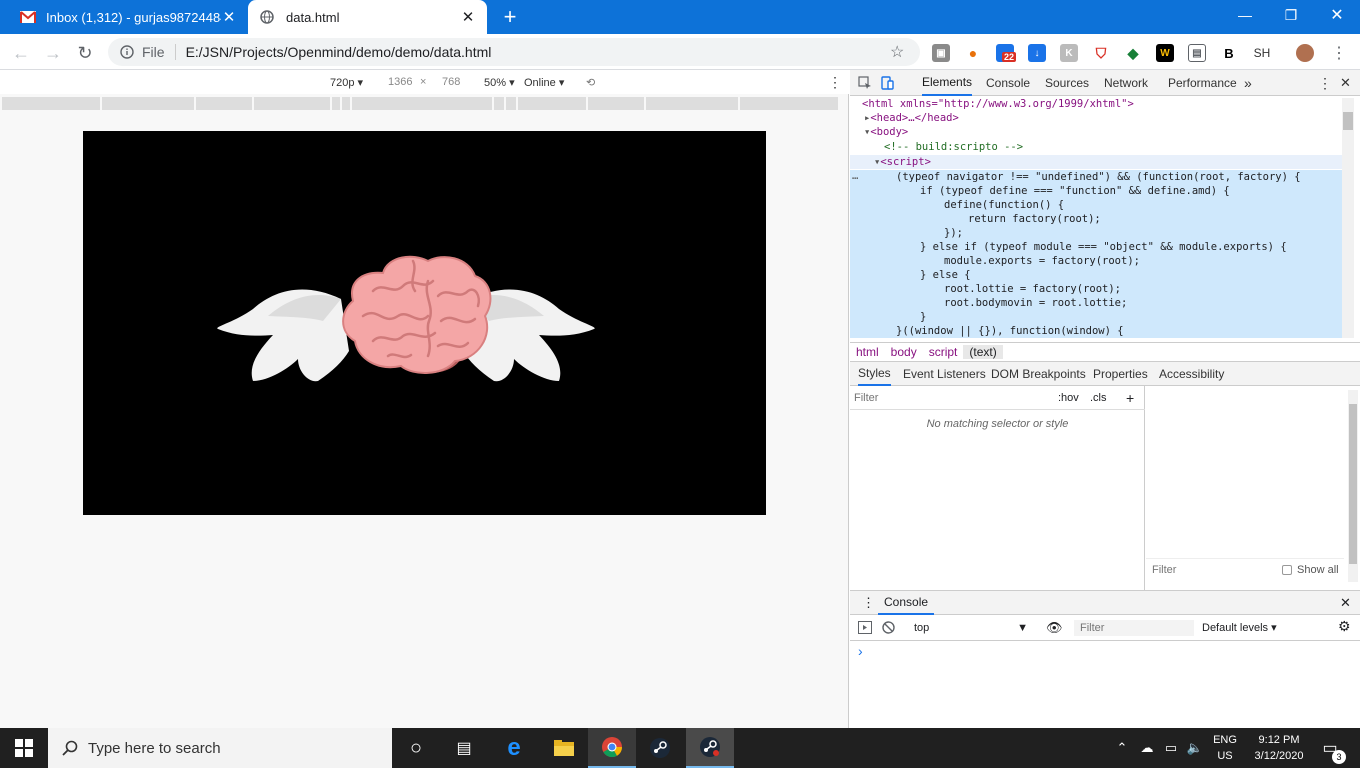 The height and width of the screenshot is (768, 1360). What do you see at coordinates (1096, 118) in the screenshot?
I see `dom-line-head: ▸<head>…</head>` at bounding box center [1096, 118].